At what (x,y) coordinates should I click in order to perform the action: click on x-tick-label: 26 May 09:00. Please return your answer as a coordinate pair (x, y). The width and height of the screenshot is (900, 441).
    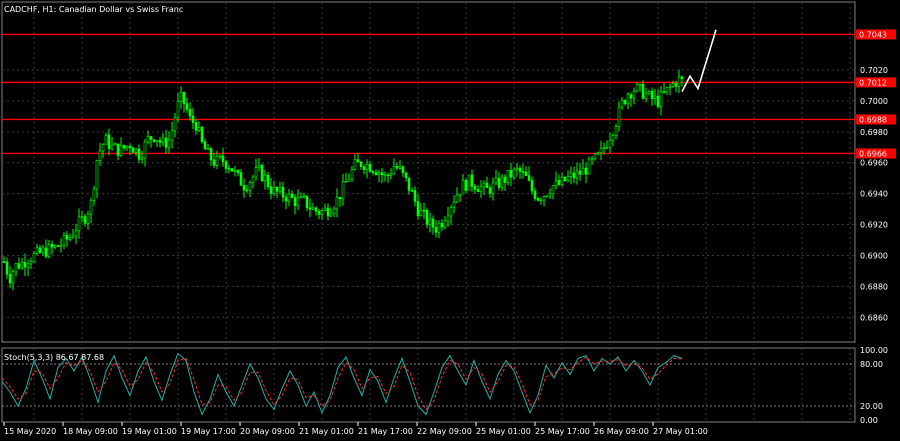
    Looking at the image, I should click on (621, 431).